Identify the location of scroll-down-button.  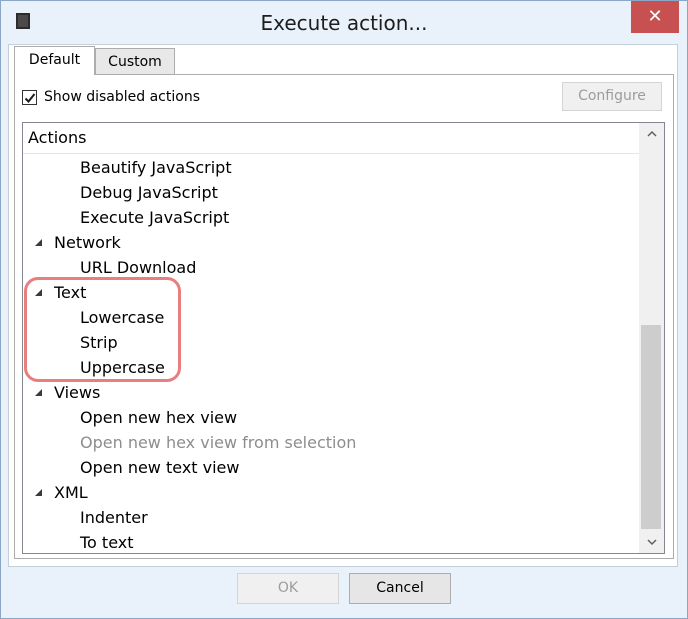
(651, 542).